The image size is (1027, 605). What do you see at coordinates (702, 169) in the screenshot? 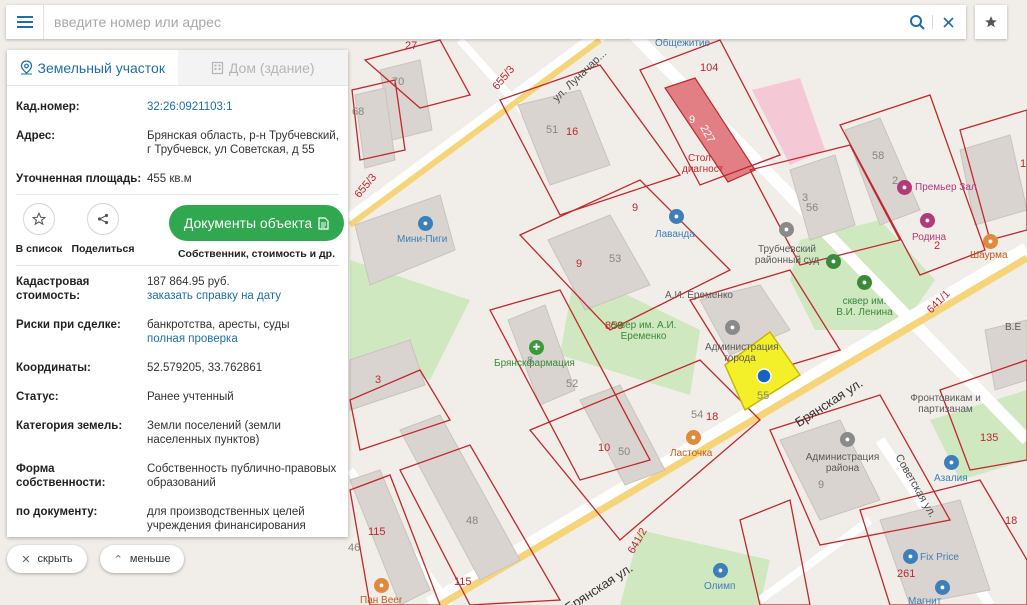
I see `poi-diagnost: диагност` at bounding box center [702, 169].